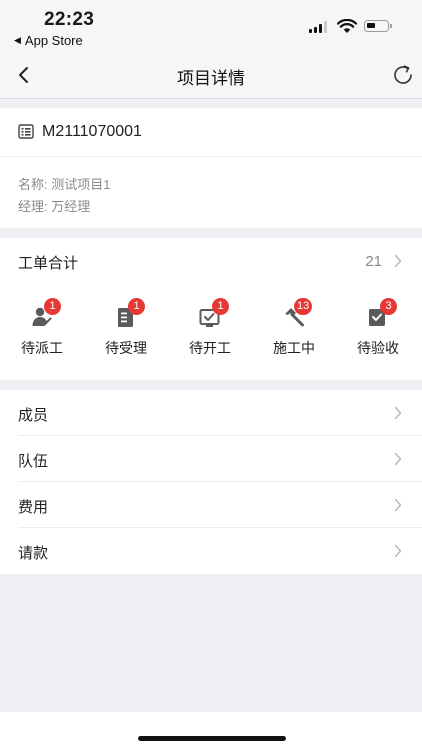 This screenshot has width=422, height=750. What do you see at coordinates (403, 75) in the screenshot?
I see `refresh-icon` at bounding box center [403, 75].